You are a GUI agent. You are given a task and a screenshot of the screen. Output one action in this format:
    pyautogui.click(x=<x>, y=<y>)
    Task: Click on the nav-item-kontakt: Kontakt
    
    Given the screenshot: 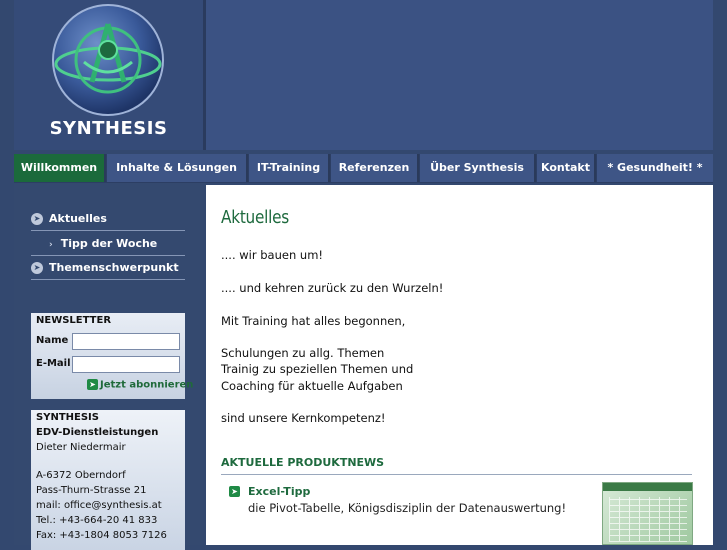 What is the action you would take?
    pyautogui.click(x=566, y=168)
    